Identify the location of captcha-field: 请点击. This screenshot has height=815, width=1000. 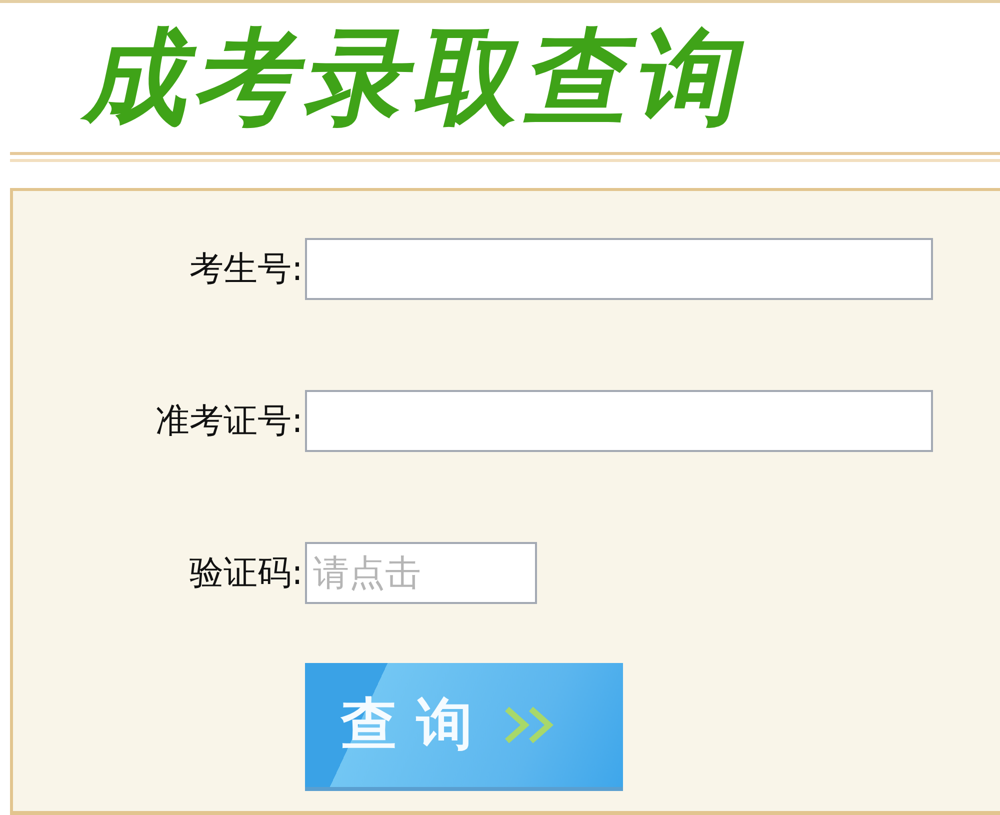
(421, 573).